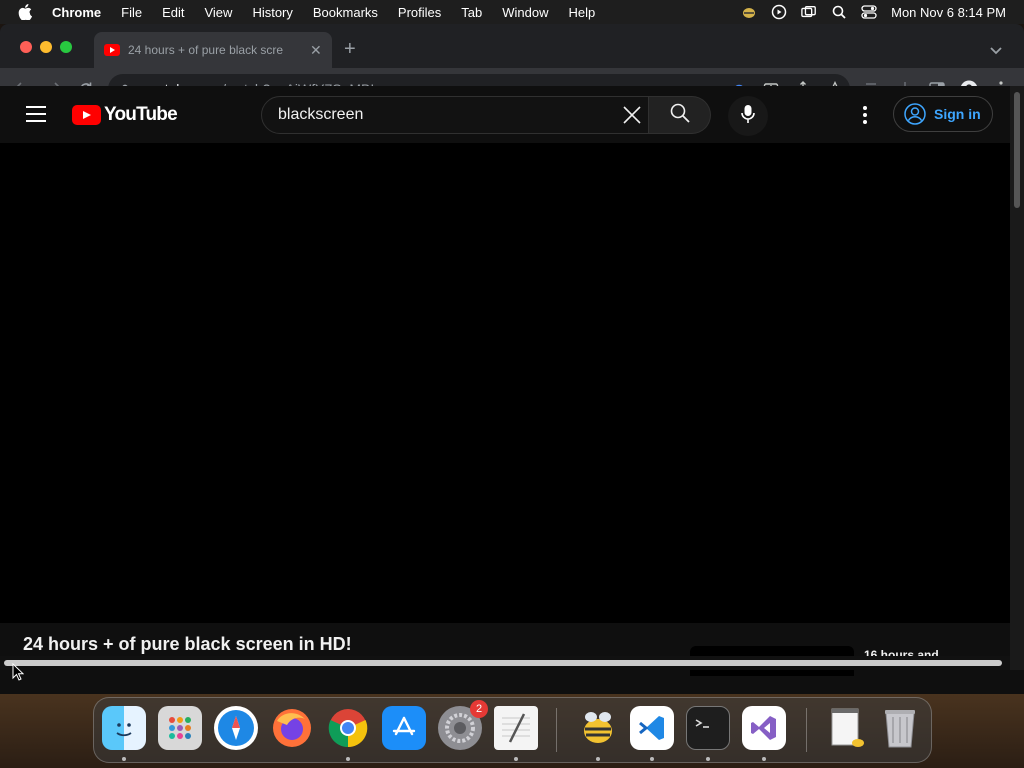 The image size is (1024, 768). Describe the element at coordinates (764, 759) in the screenshot. I see `visual-studio-running-dot` at that location.